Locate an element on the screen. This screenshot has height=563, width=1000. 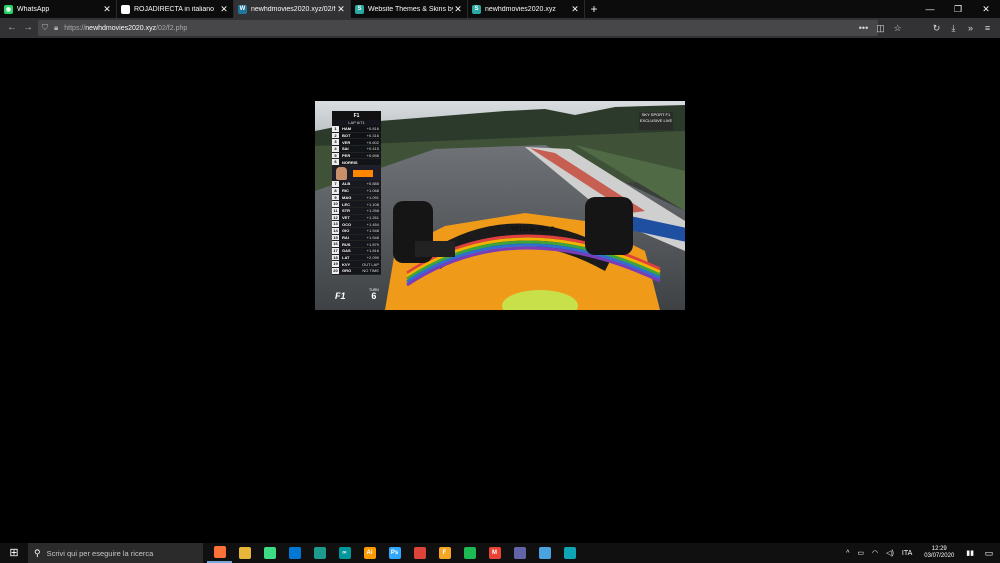
lock-icon: 🔒︎ is located at coordinates (56, 28).